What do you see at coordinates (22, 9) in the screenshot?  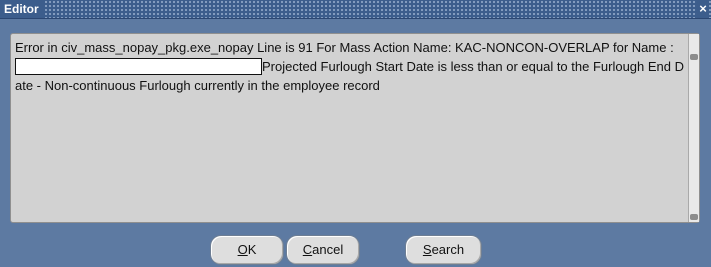 I see `window-title: Editor` at bounding box center [22, 9].